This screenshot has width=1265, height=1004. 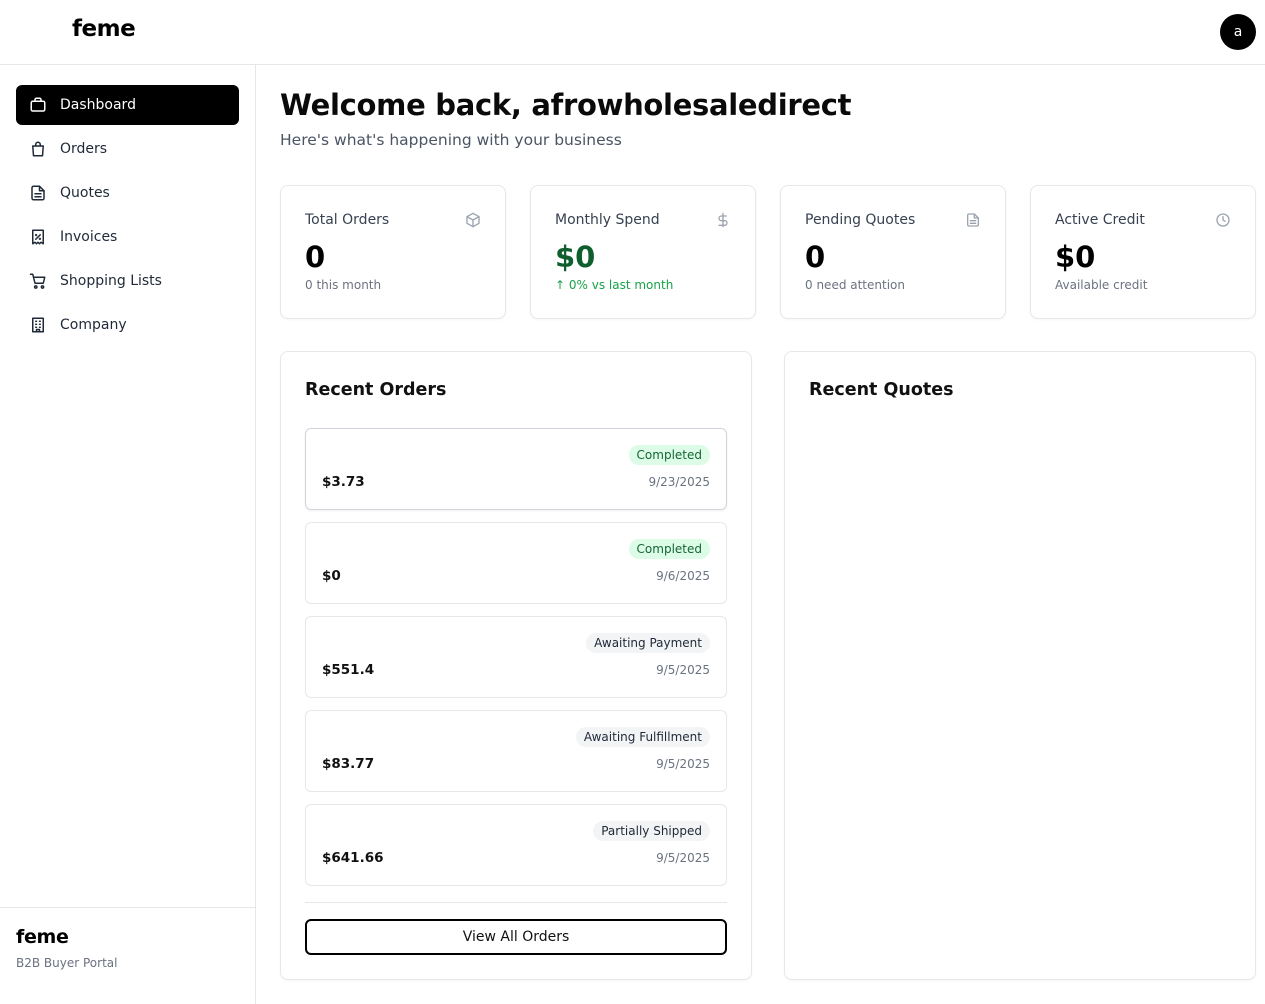 What do you see at coordinates (85, 193) in the screenshot?
I see `sidebar-item-label: Quotes` at bounding box center [85, 193].